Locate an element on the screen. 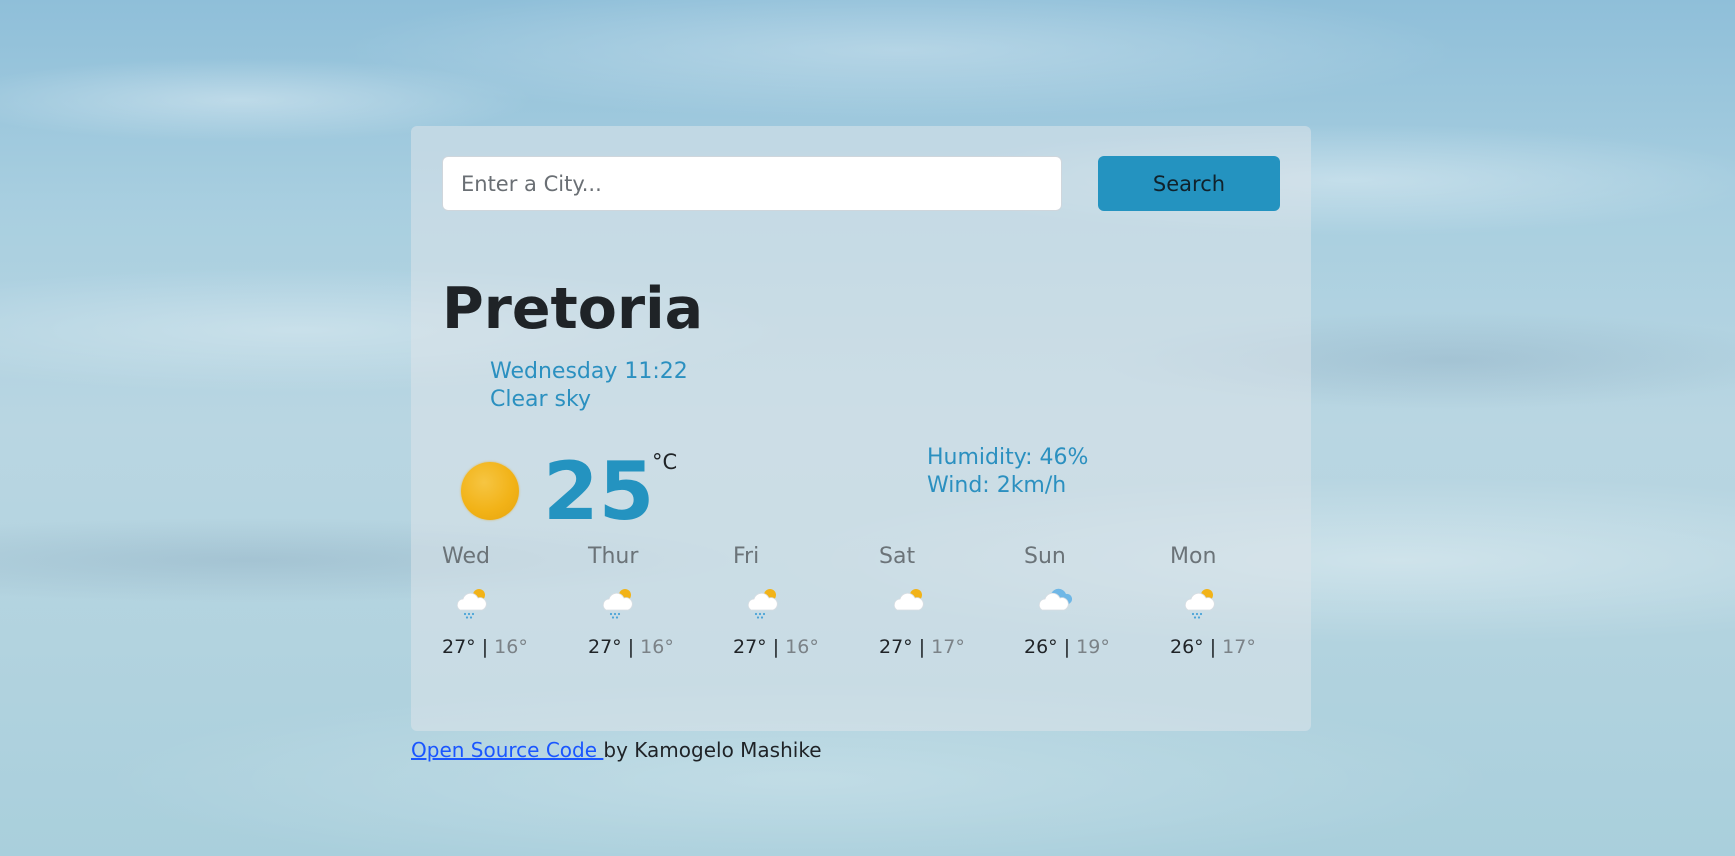  forecast-day-name: Wed is located at coordinates (466, 556).